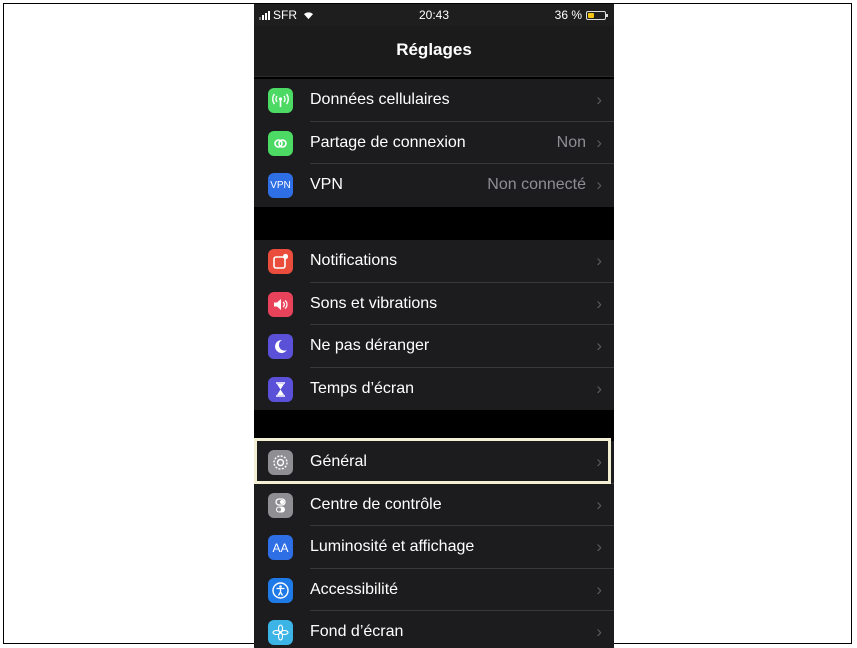  I want to click on battery-percent: 36 %, so click(568, 15).